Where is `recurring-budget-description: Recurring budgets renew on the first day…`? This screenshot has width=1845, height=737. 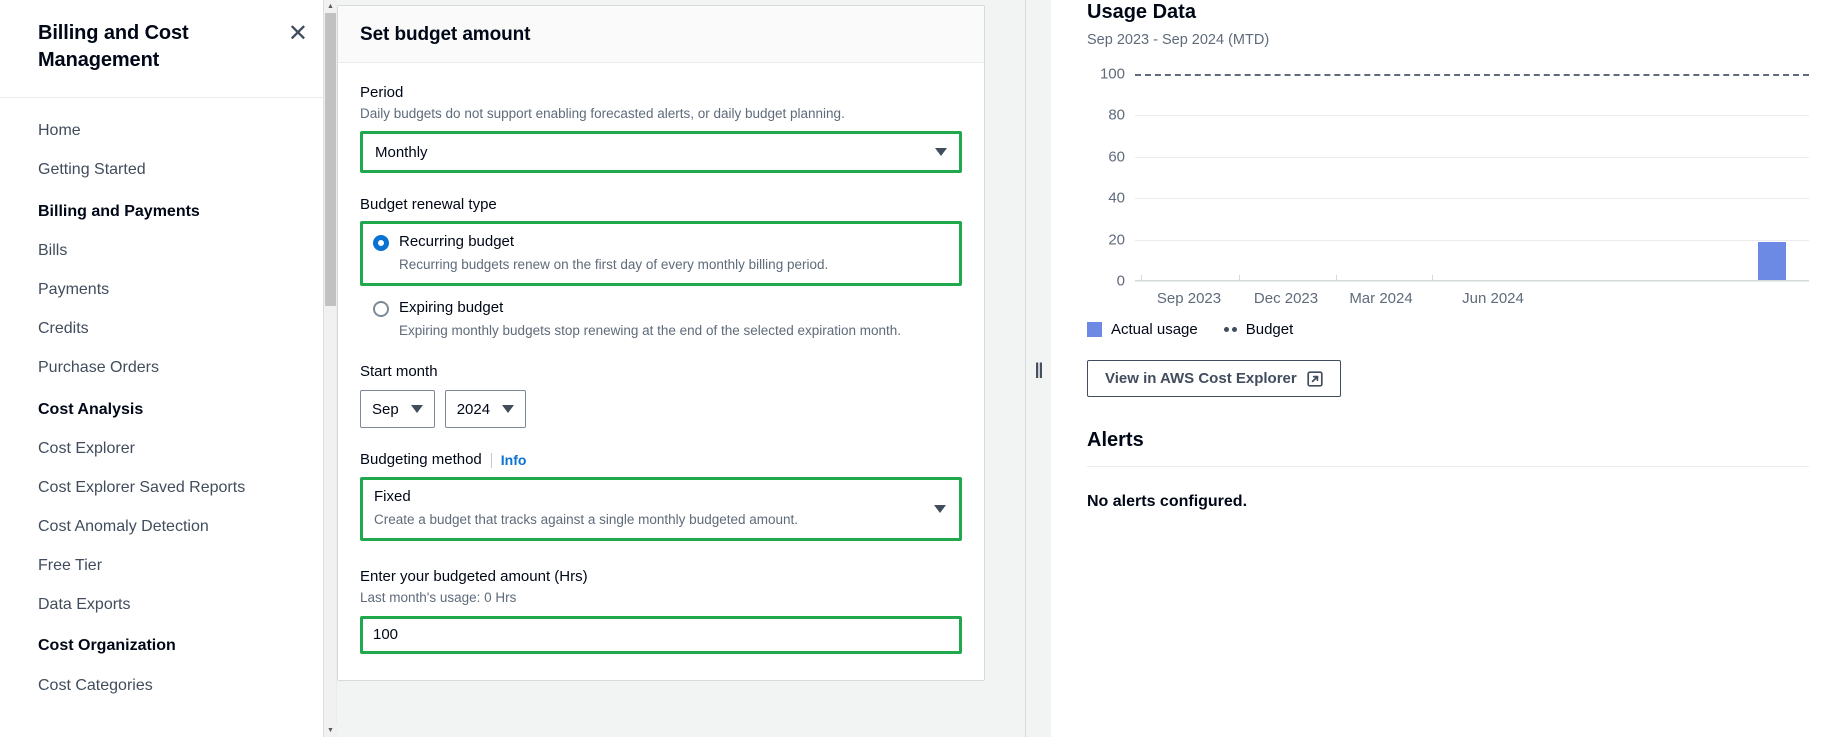
recurring-budget-description: Recurring budgets renew on the first day… is located at coordinates (614, 264).